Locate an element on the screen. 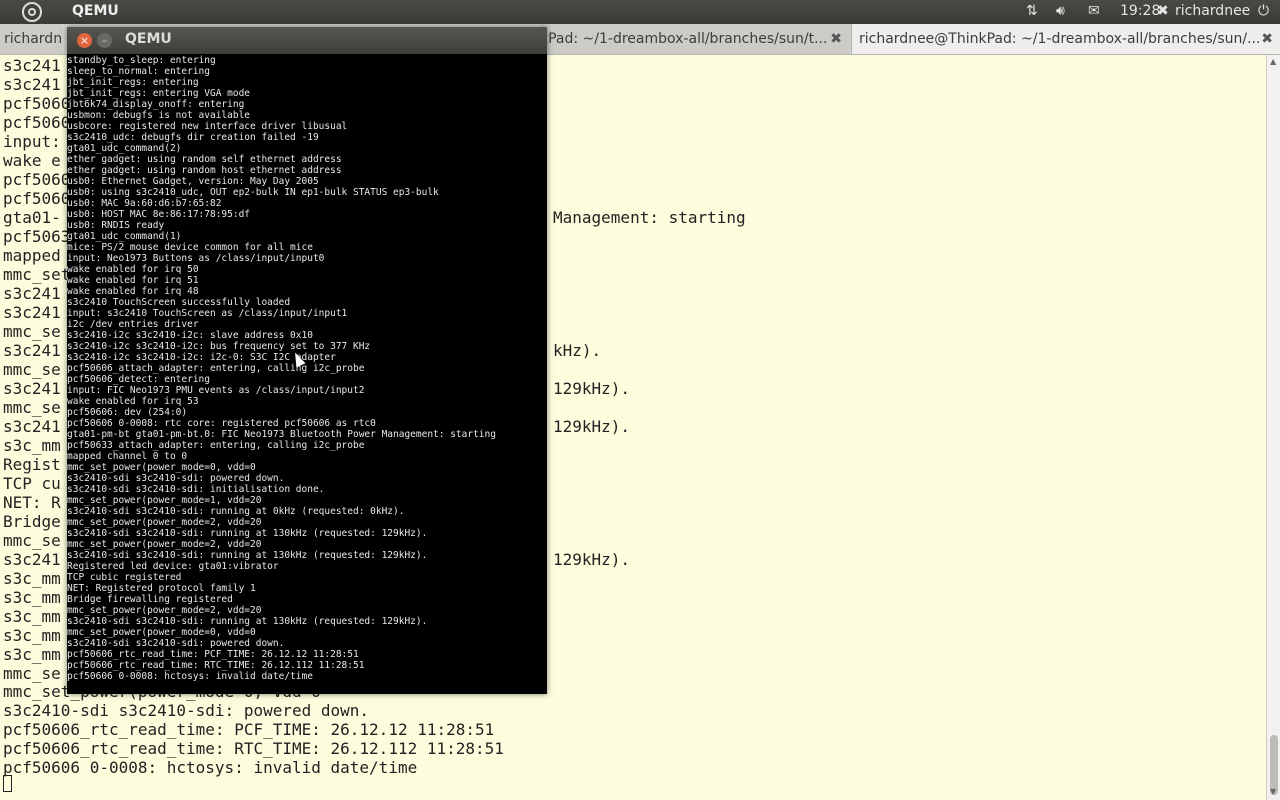  console-line: wake enabled for irq 51 is located at coordinates (133, 280).